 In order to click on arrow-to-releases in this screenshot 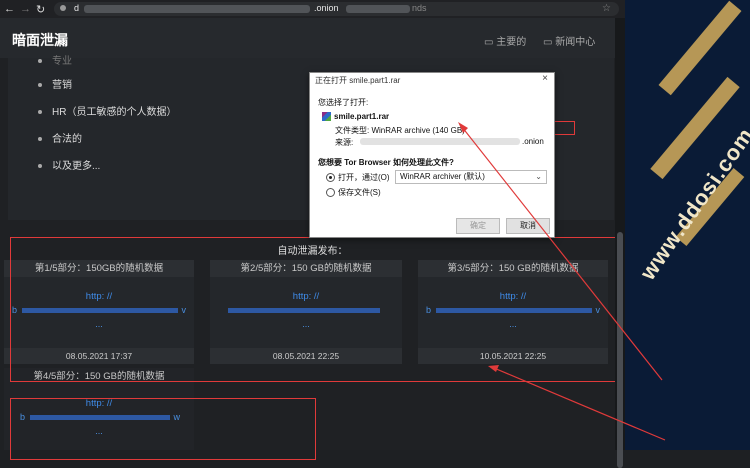, I will do `click(579, 404)`.